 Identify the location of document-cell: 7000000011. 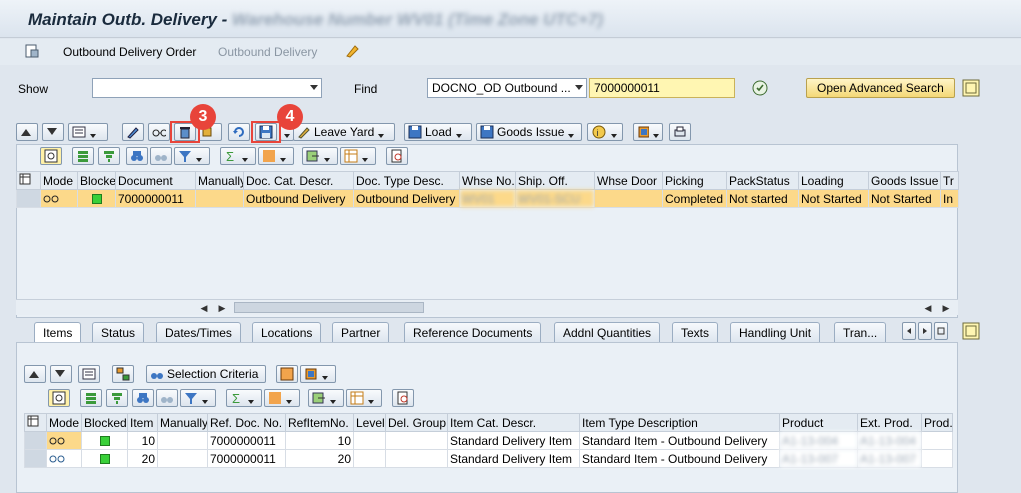
(155, 198).